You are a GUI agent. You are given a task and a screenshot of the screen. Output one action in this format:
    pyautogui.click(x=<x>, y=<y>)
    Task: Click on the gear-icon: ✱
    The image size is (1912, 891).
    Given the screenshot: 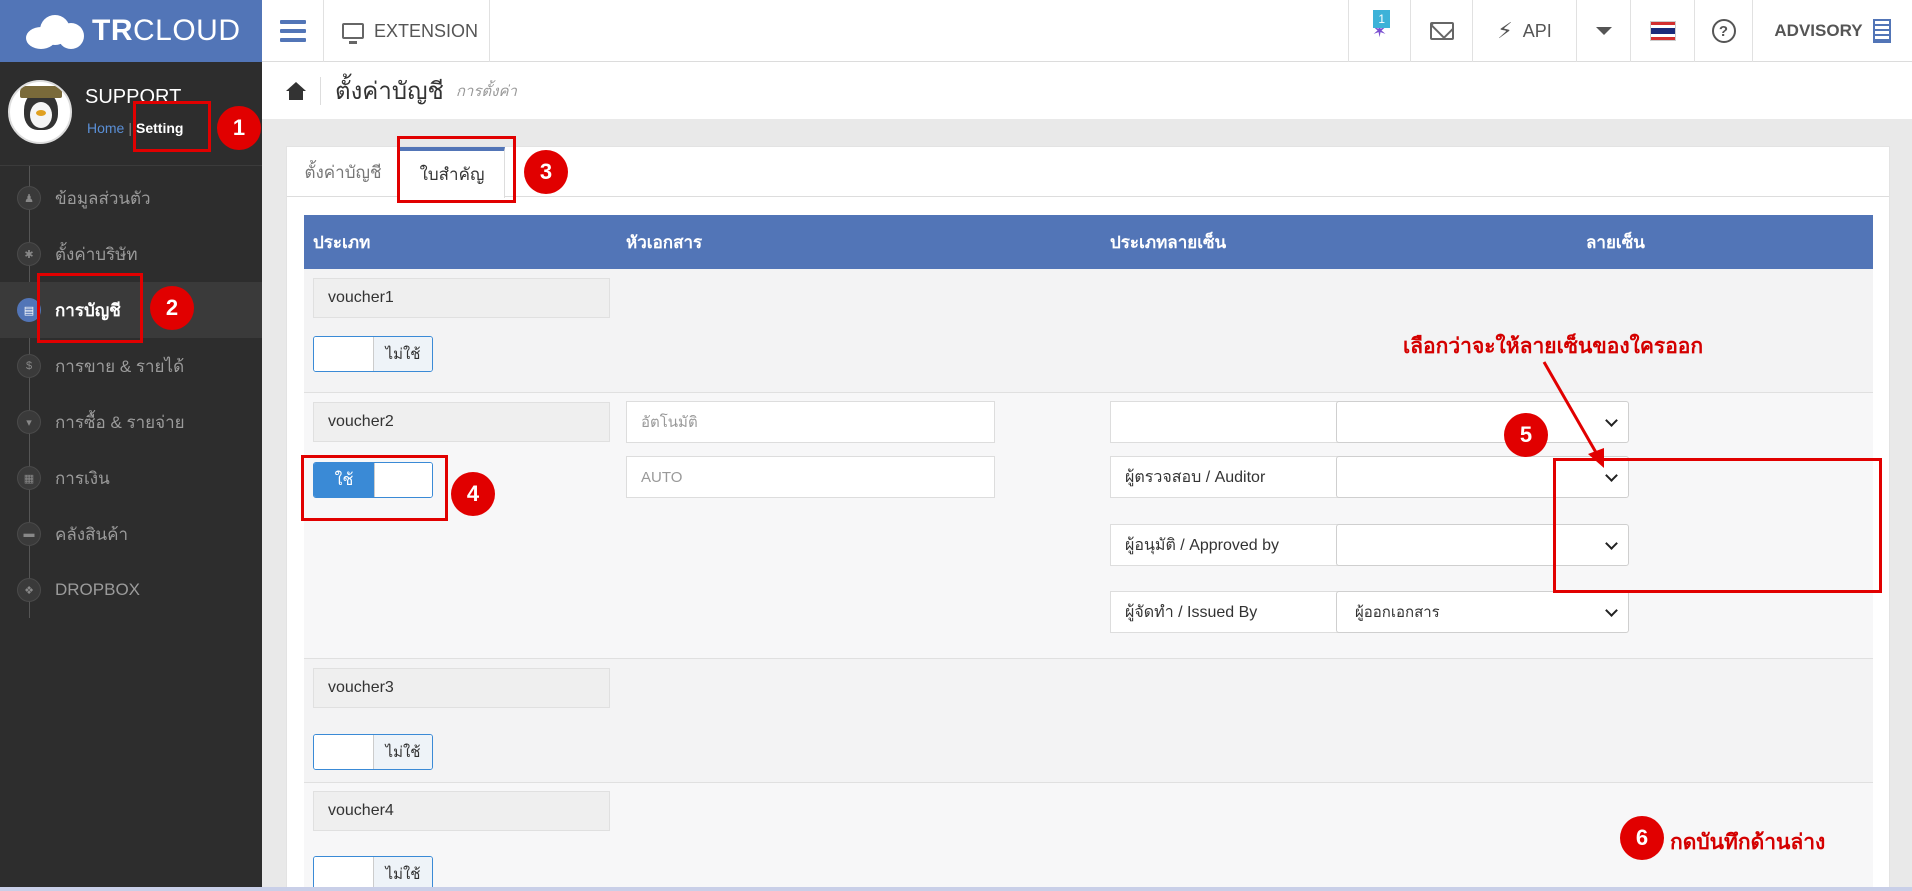 What is the action you would take?
    pyautogui.click(x=29, y=254)
    